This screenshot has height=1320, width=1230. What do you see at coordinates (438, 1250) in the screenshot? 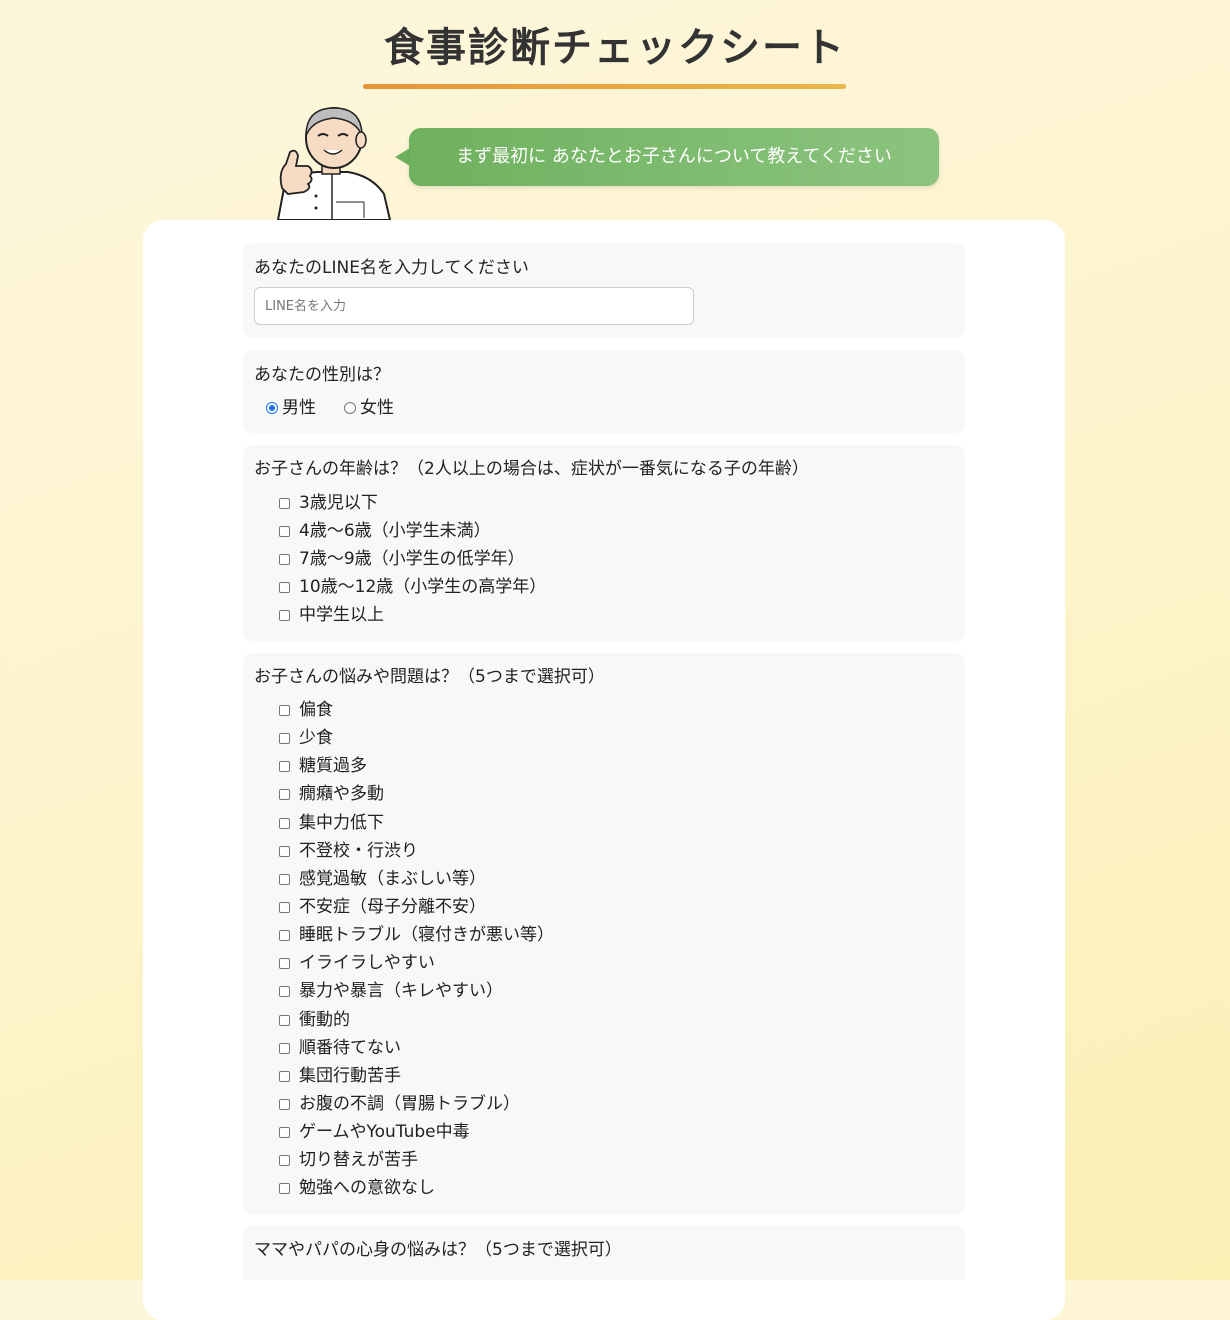
I see `parent-problems-label: ママやパパの心身の悩みは？（5つまで選択可）` at bounding box center [438, 1250].